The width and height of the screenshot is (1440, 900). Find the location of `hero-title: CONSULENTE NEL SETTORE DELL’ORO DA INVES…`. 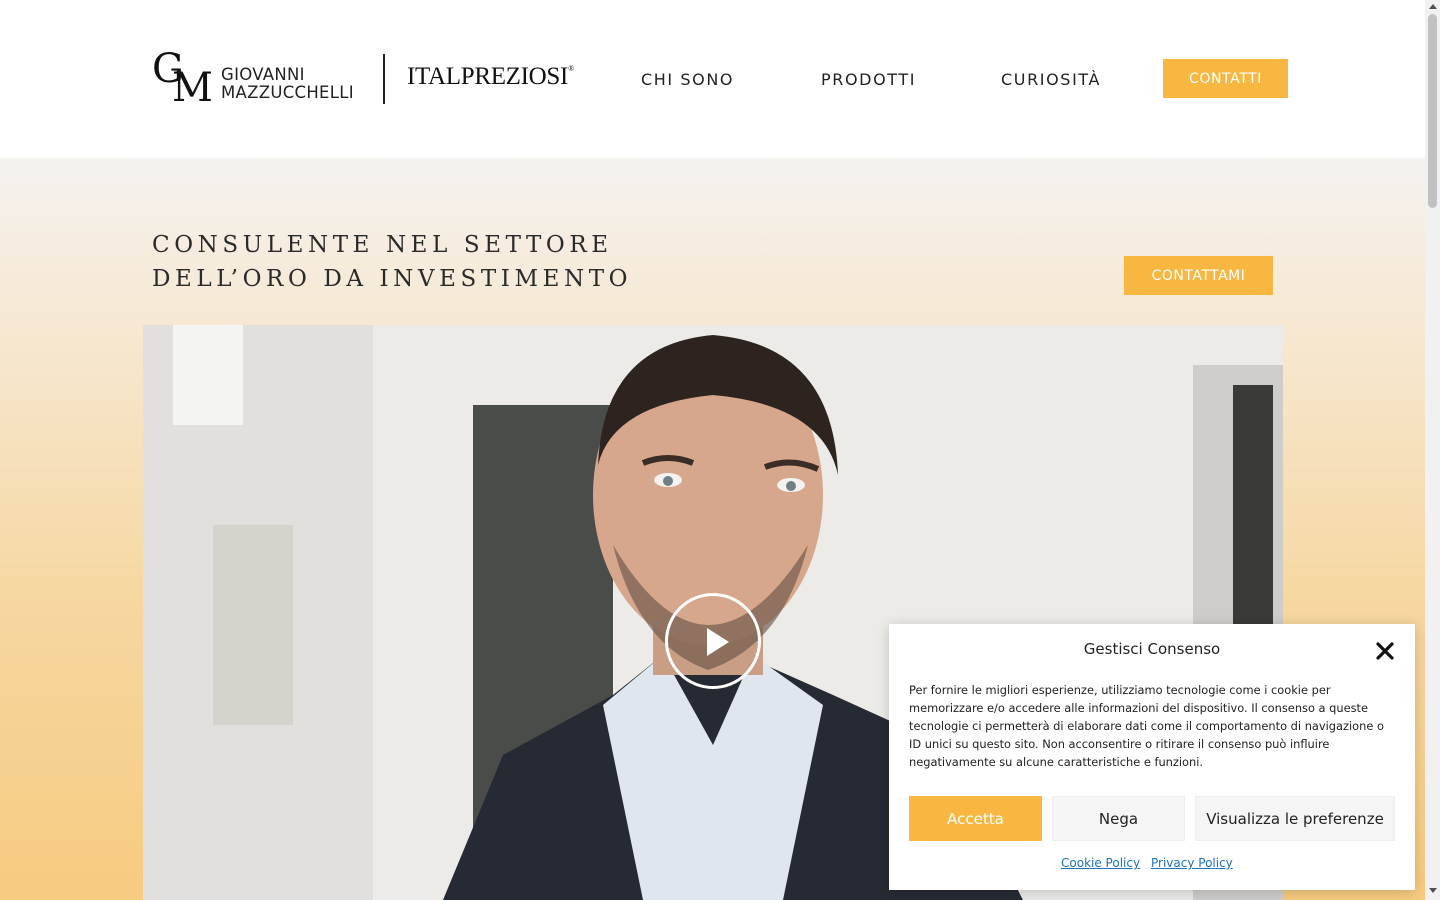

hero-title: CONSULENTE NEL SETTORE DELL’ORO DA INVES… is located at coordinates (392, 262).